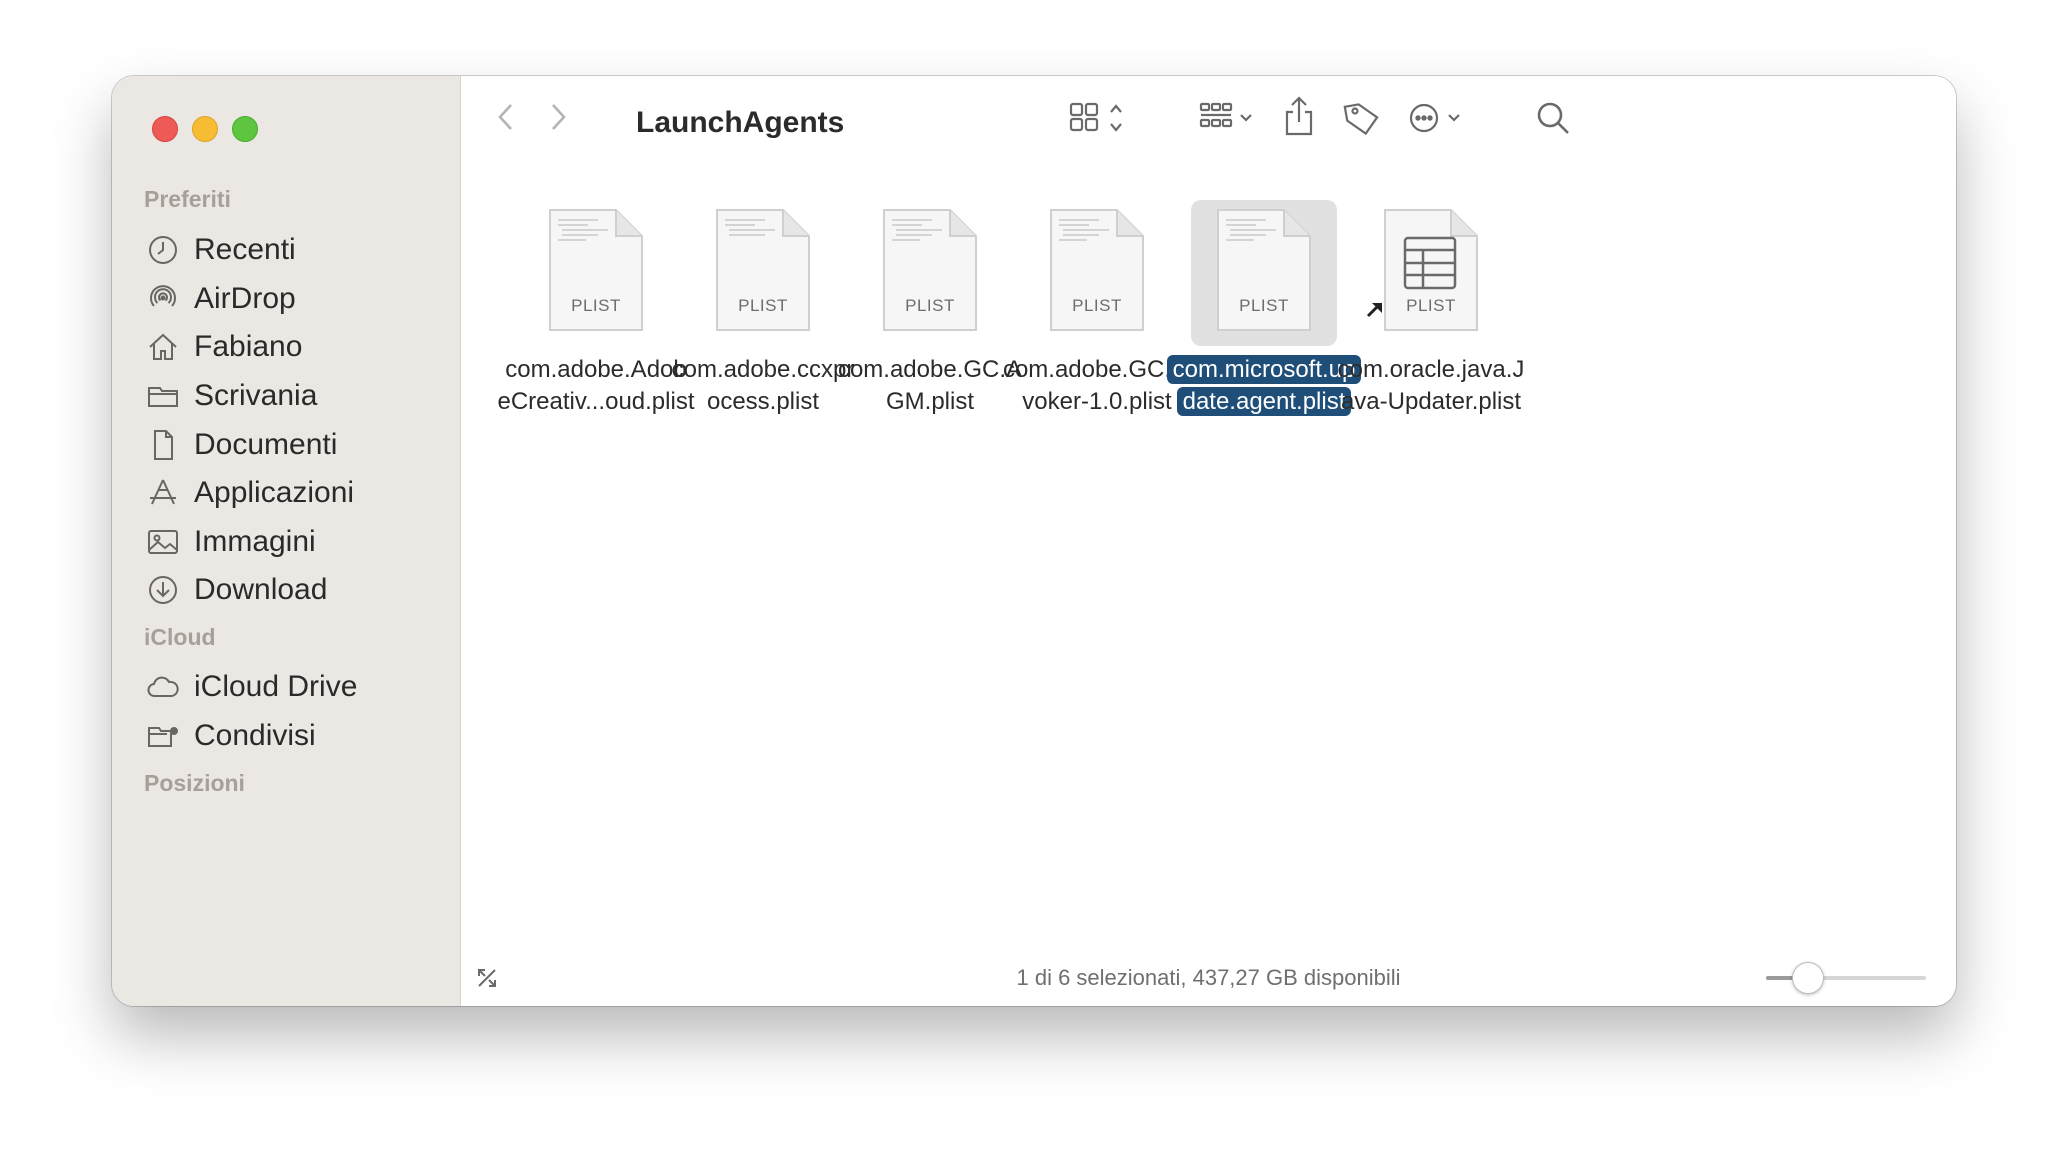 The height and width of the screenshot is (1152, 2064). I want to click on sidebar-item-scrivania: Scrivania, so click(294, 396).